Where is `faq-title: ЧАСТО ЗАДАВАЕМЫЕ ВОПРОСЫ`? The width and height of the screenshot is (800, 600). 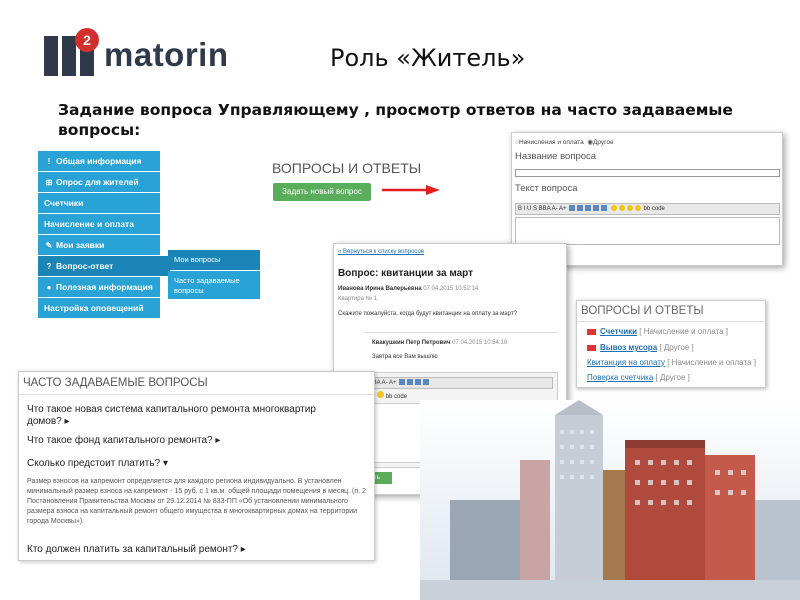 faq-title: ЧАСТО ЗАДАВАЕМЫЕ ВОПРОСЫ is located at coordinates (115, 383).